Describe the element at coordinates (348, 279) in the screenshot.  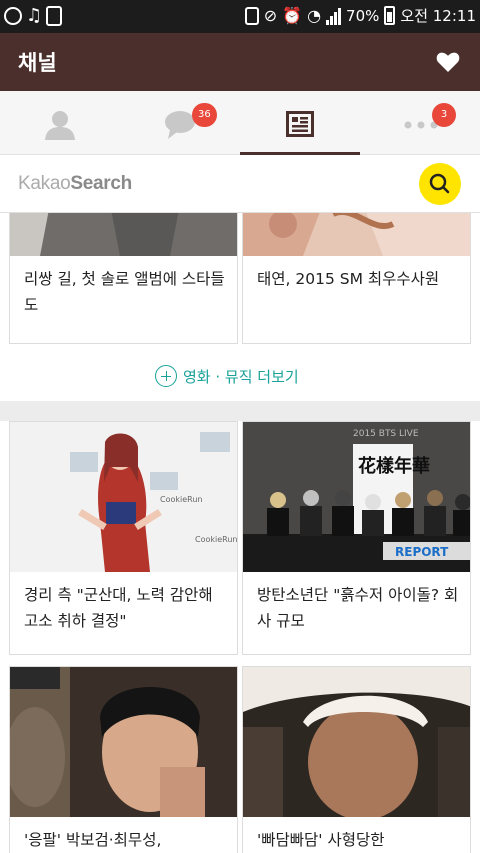
I see `news-caption: 태연, 2015 SM 최우수사원` at that location.